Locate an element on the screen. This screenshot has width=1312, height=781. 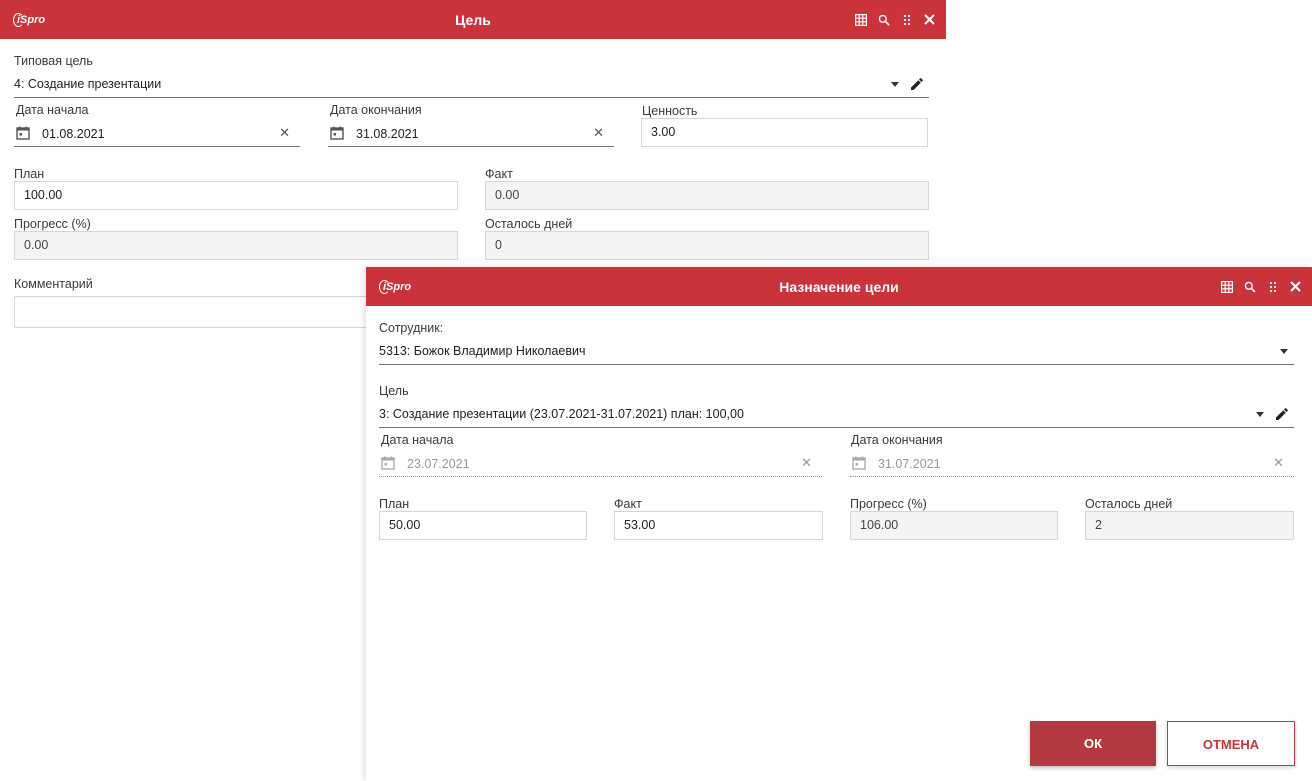
goal-window-title: Цель is located at coordinates (473, 20).